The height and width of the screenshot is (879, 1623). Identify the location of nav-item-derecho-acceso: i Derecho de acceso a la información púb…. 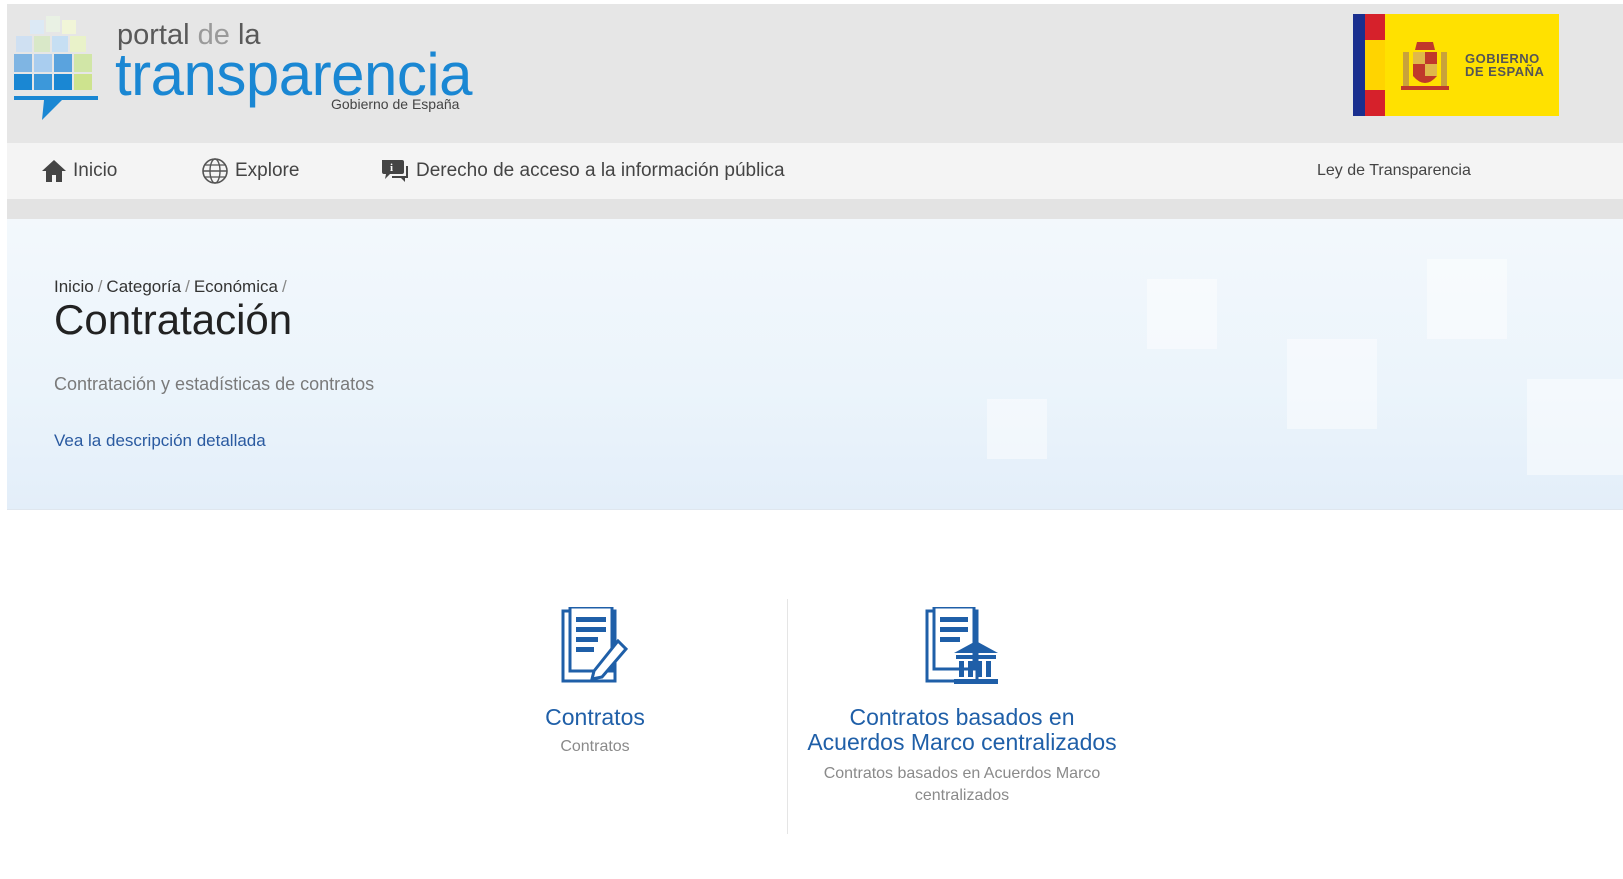
(582, 171).